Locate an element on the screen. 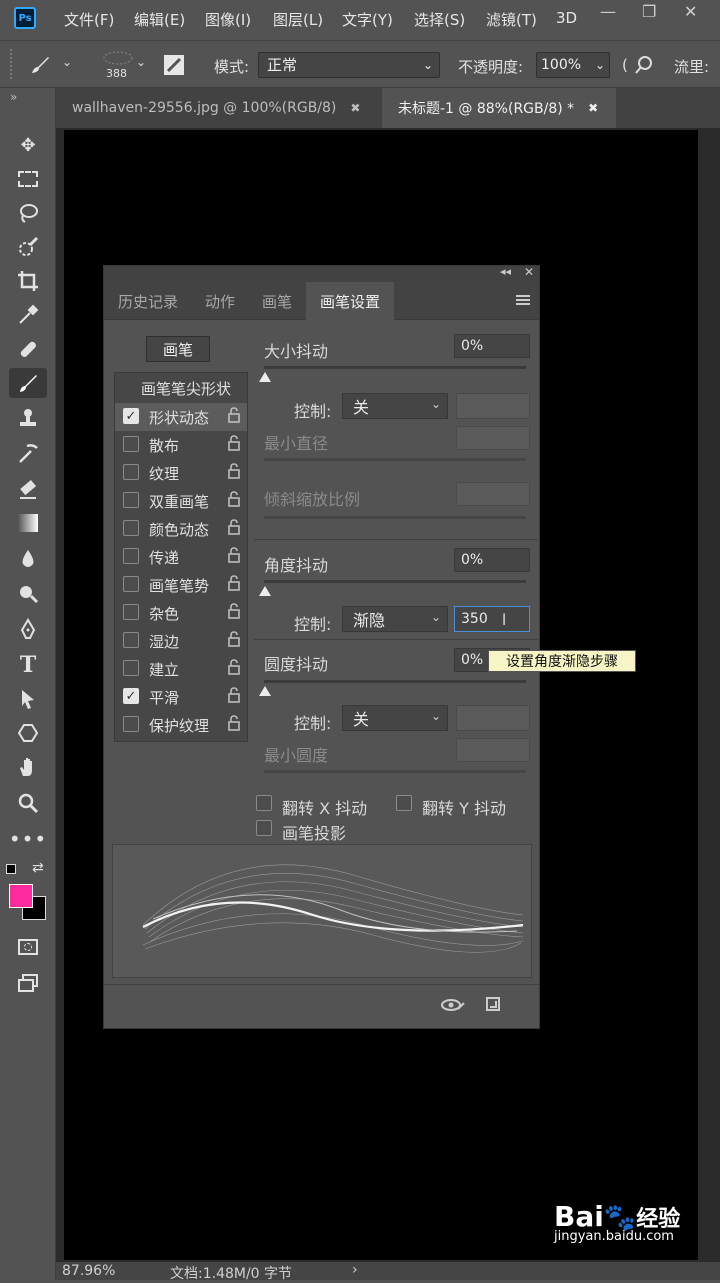  more-tools-icon: ••• is located at coordinates (28, 839).